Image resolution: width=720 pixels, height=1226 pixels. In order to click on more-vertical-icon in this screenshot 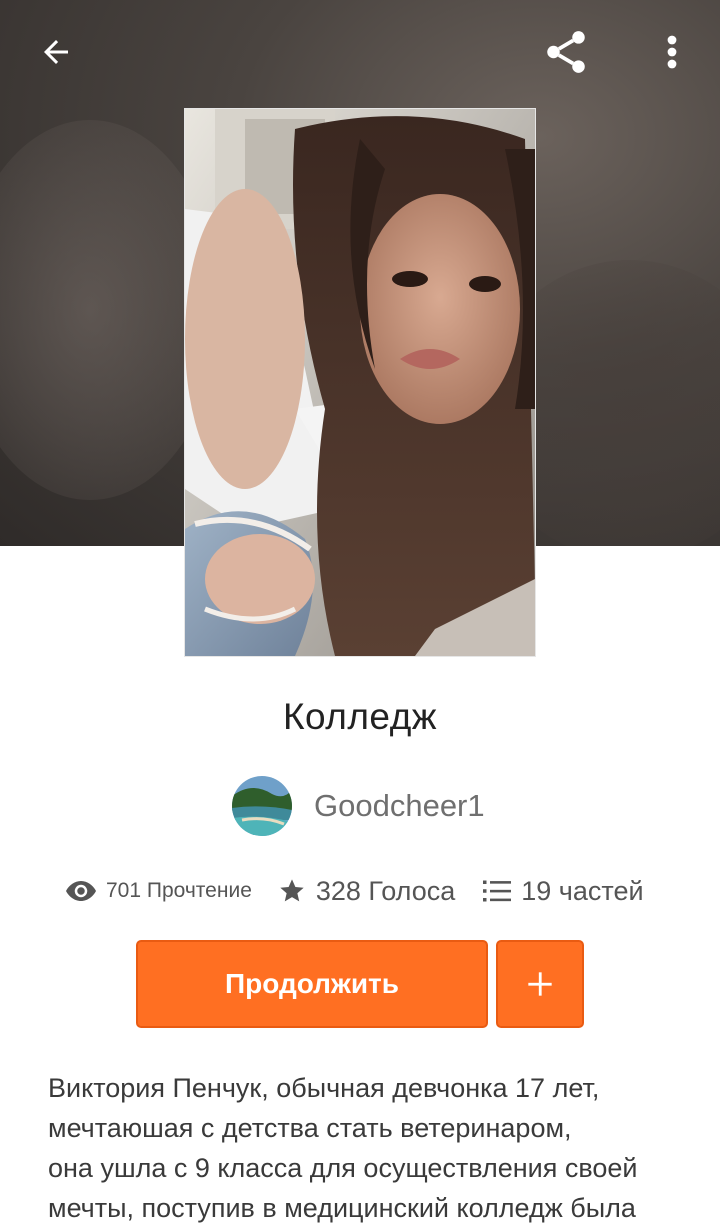, I will do `click(672, 52)`.